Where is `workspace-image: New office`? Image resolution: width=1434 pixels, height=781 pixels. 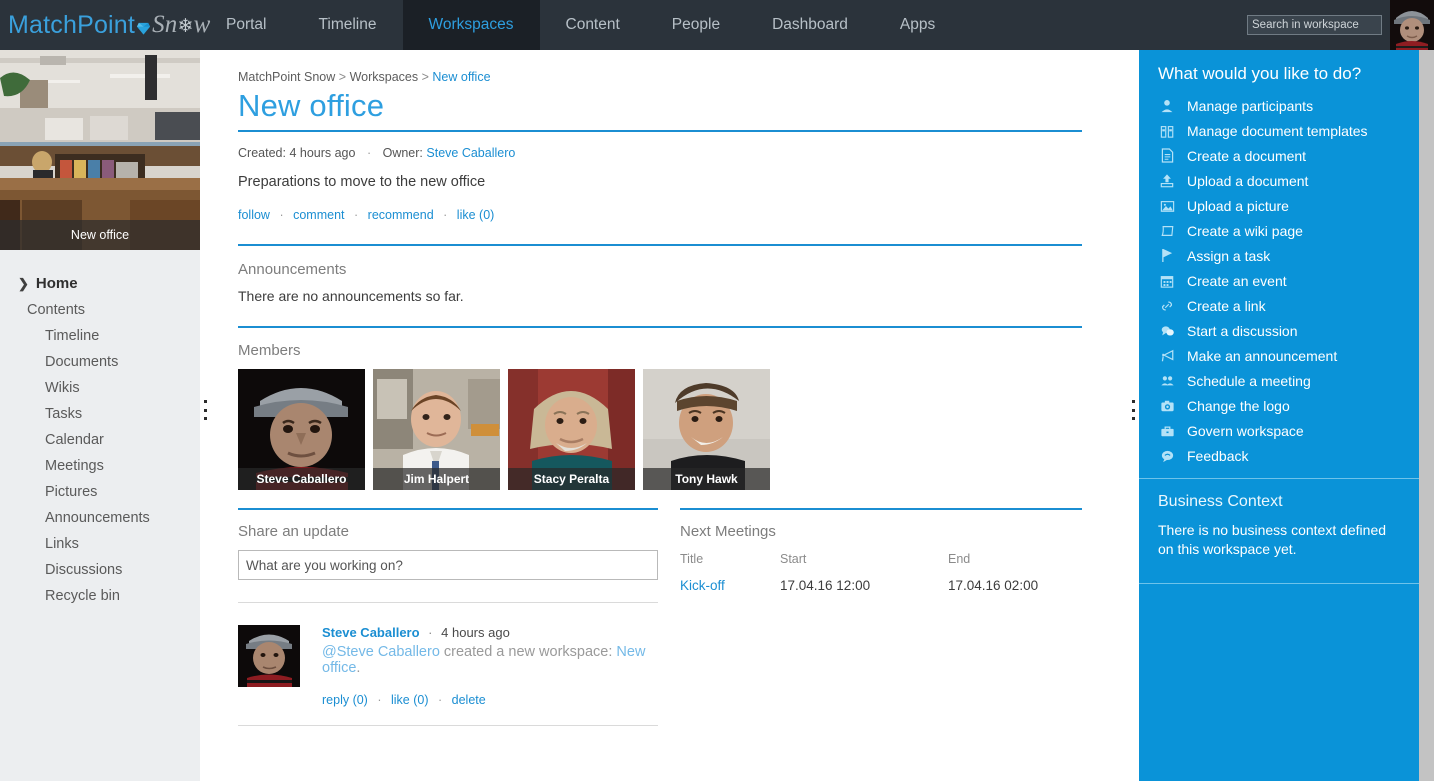 workspace-image: New office is located at coordinates (100, 150).